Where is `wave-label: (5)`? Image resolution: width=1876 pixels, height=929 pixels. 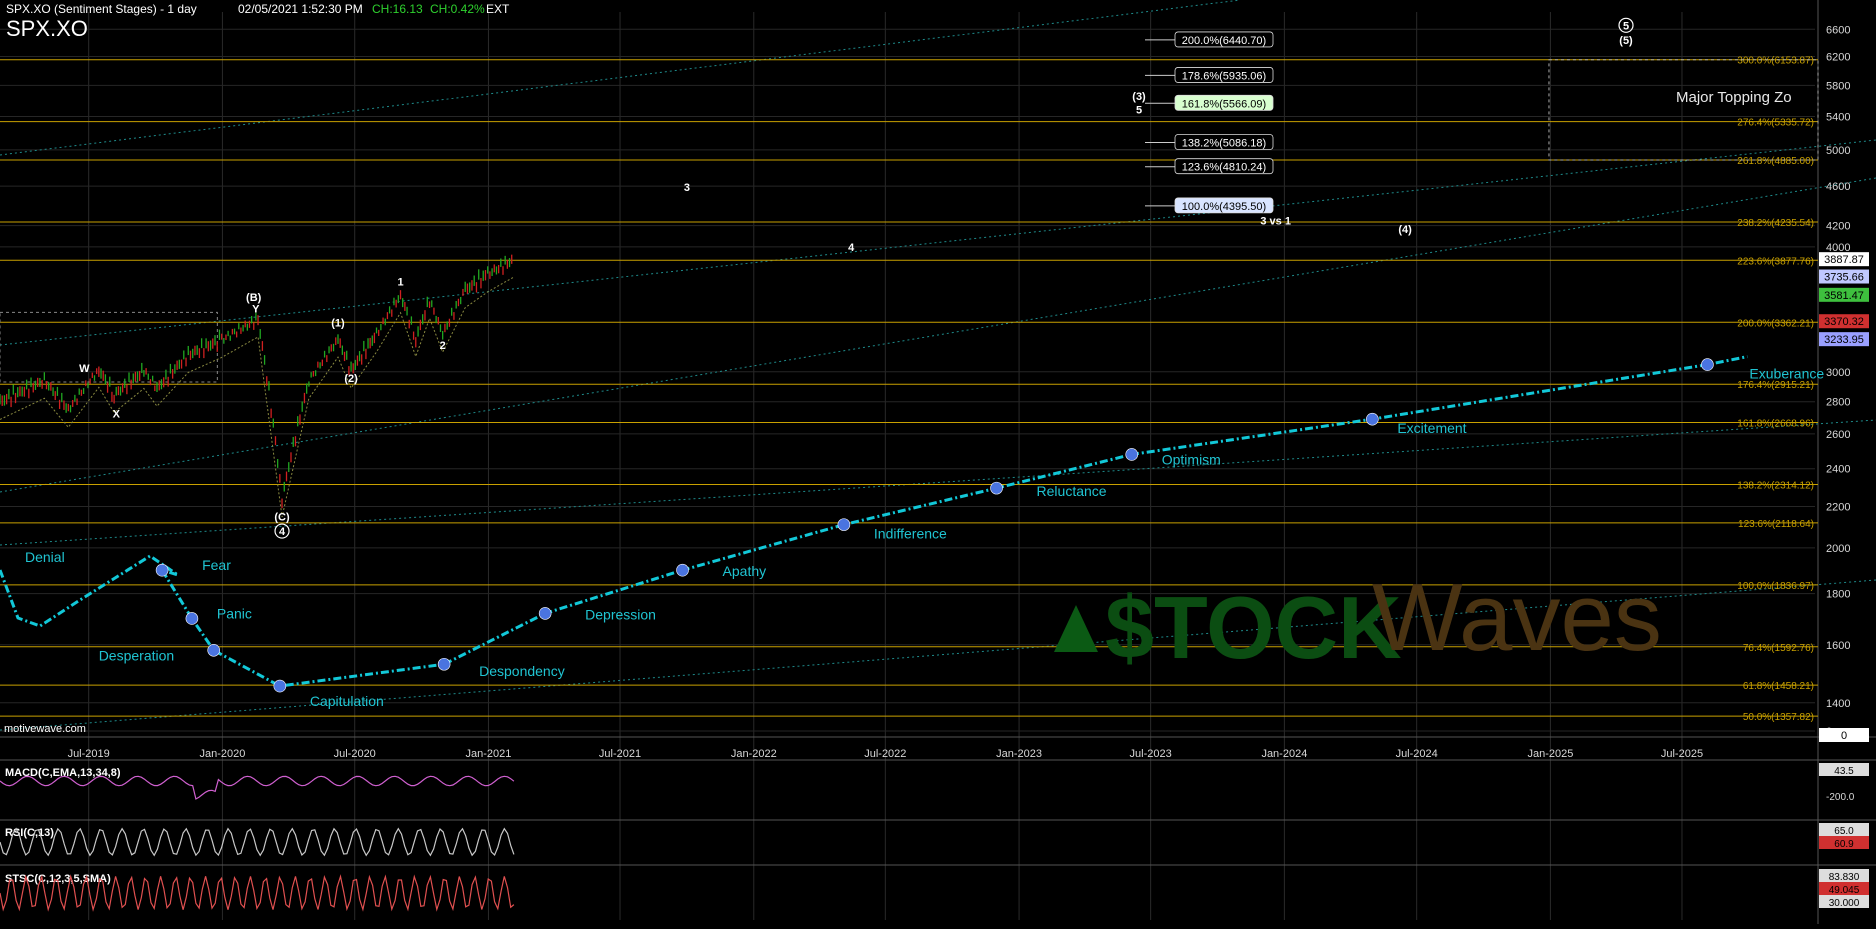 wave-label: (5) is located at coordinates (1626, 41).